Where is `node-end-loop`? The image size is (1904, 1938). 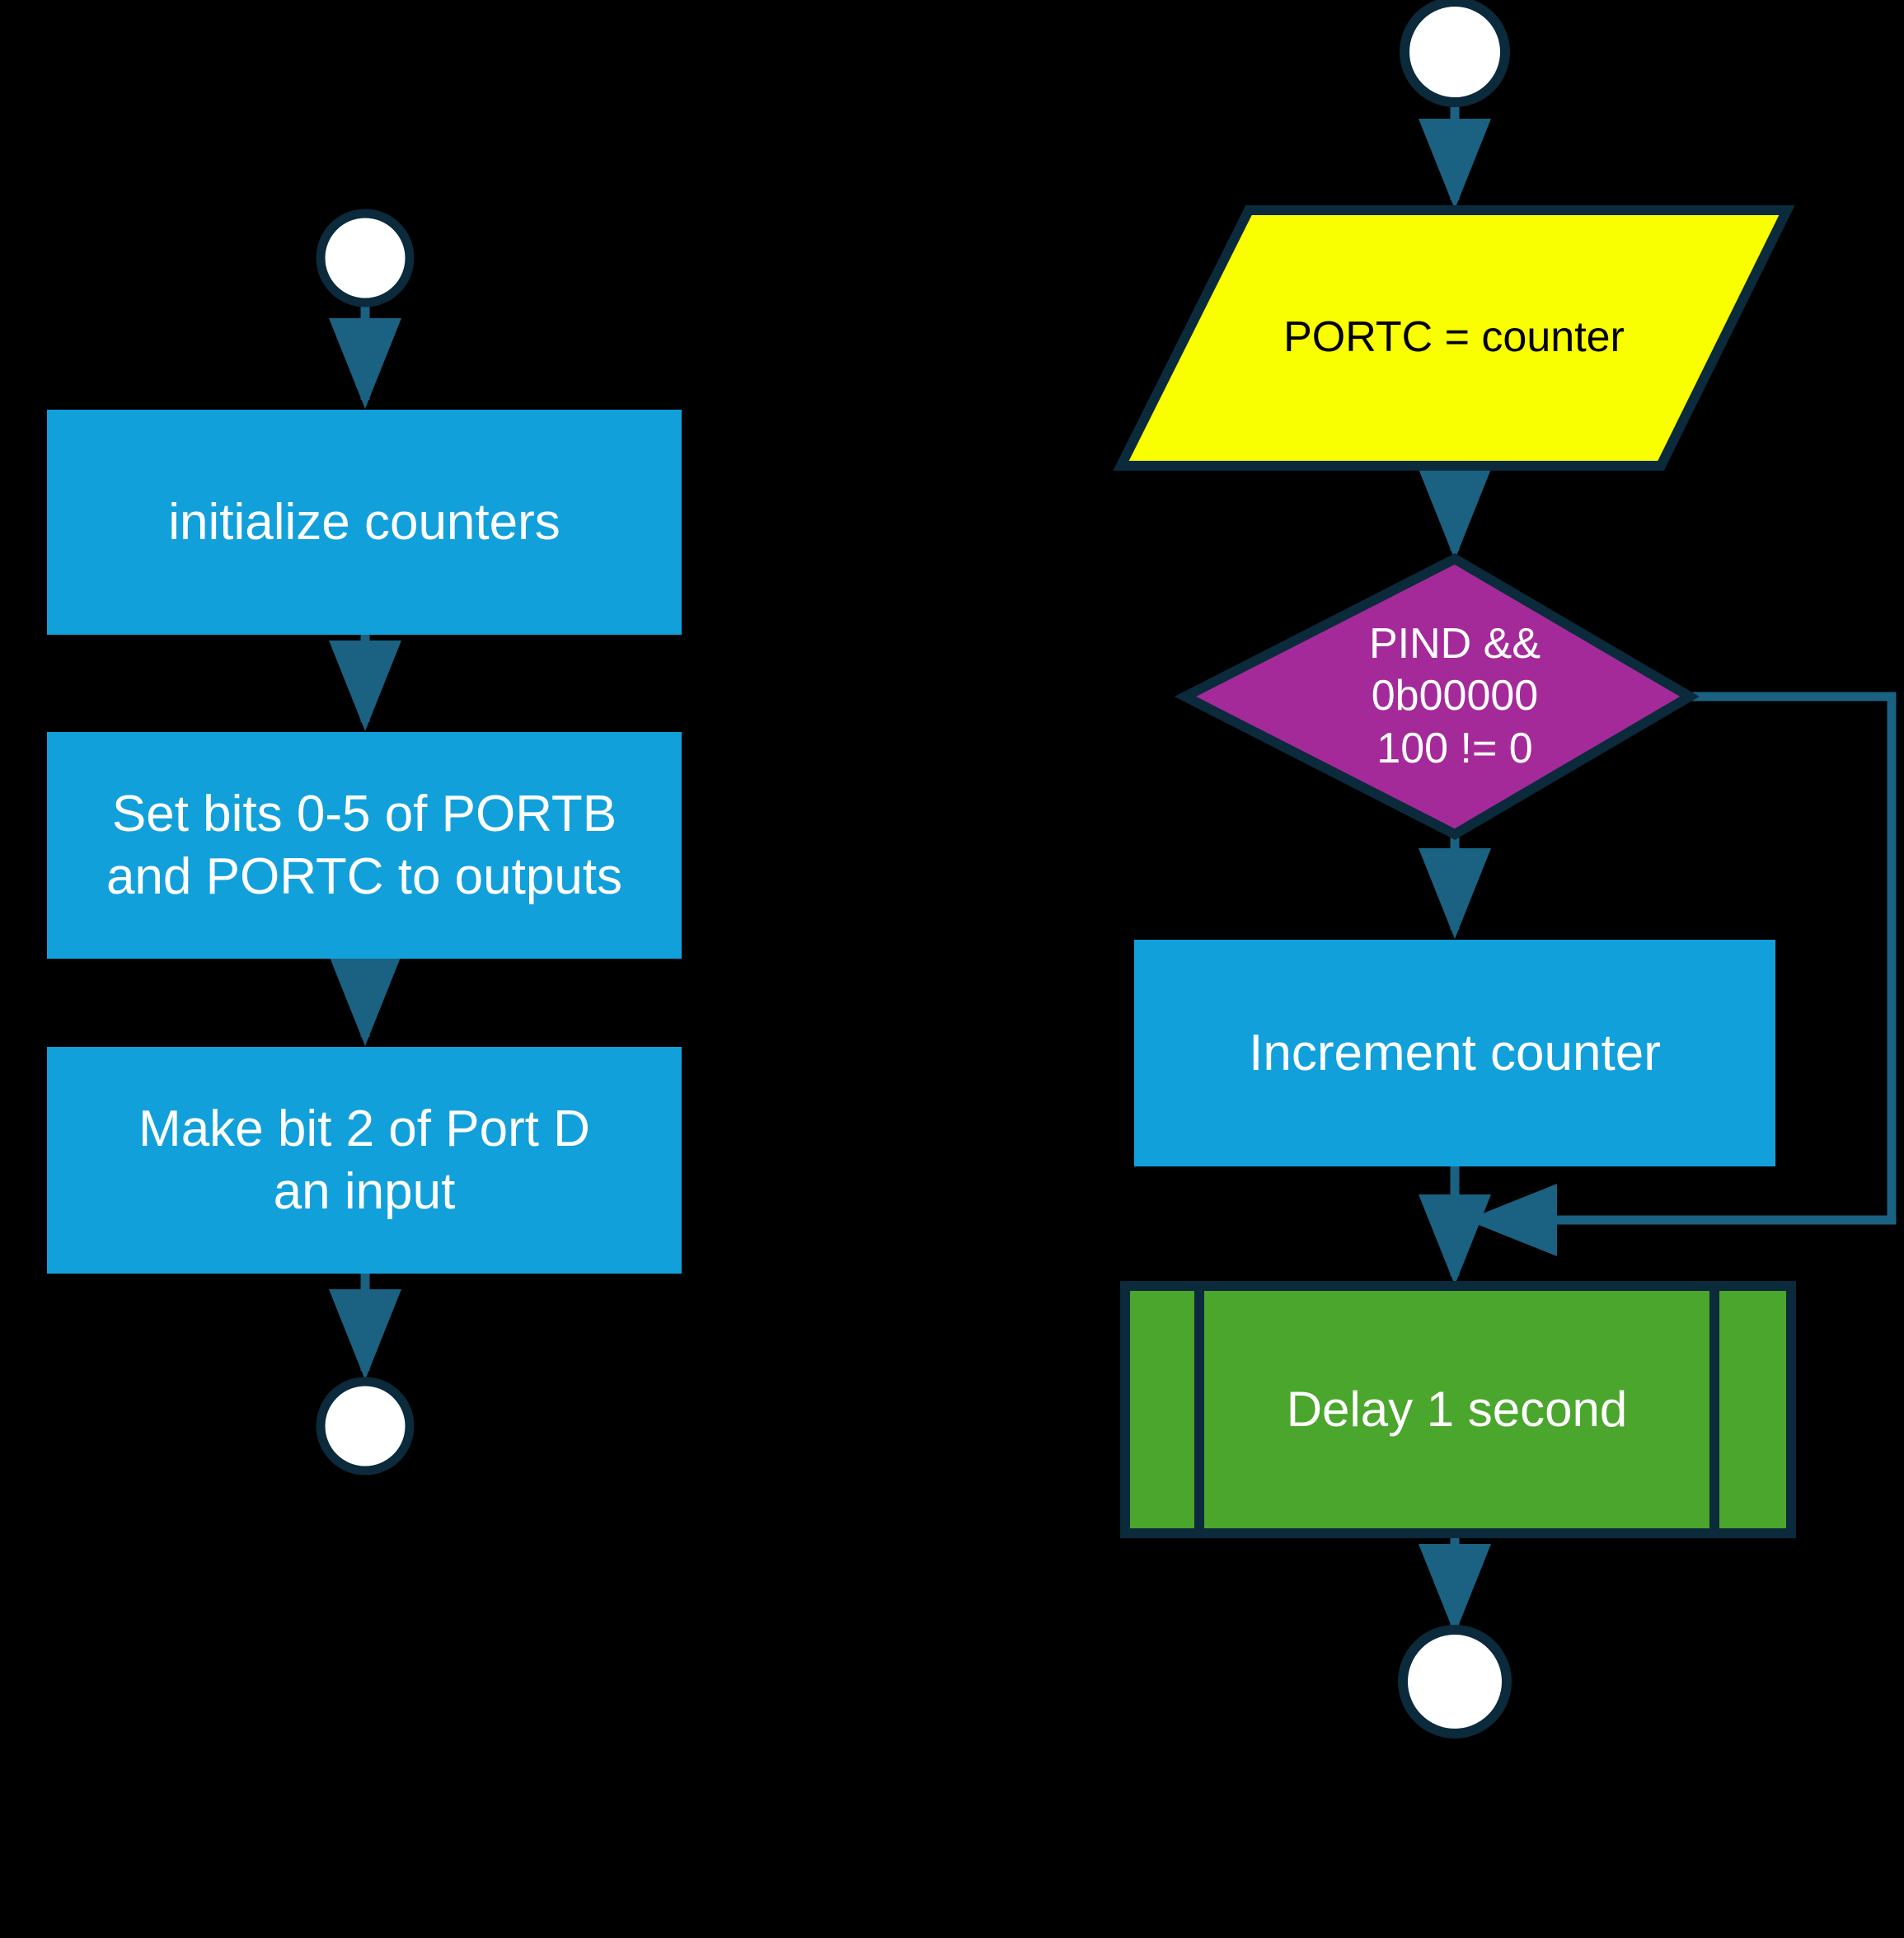
node-end-loop is located at coordinates (1455, 1682).